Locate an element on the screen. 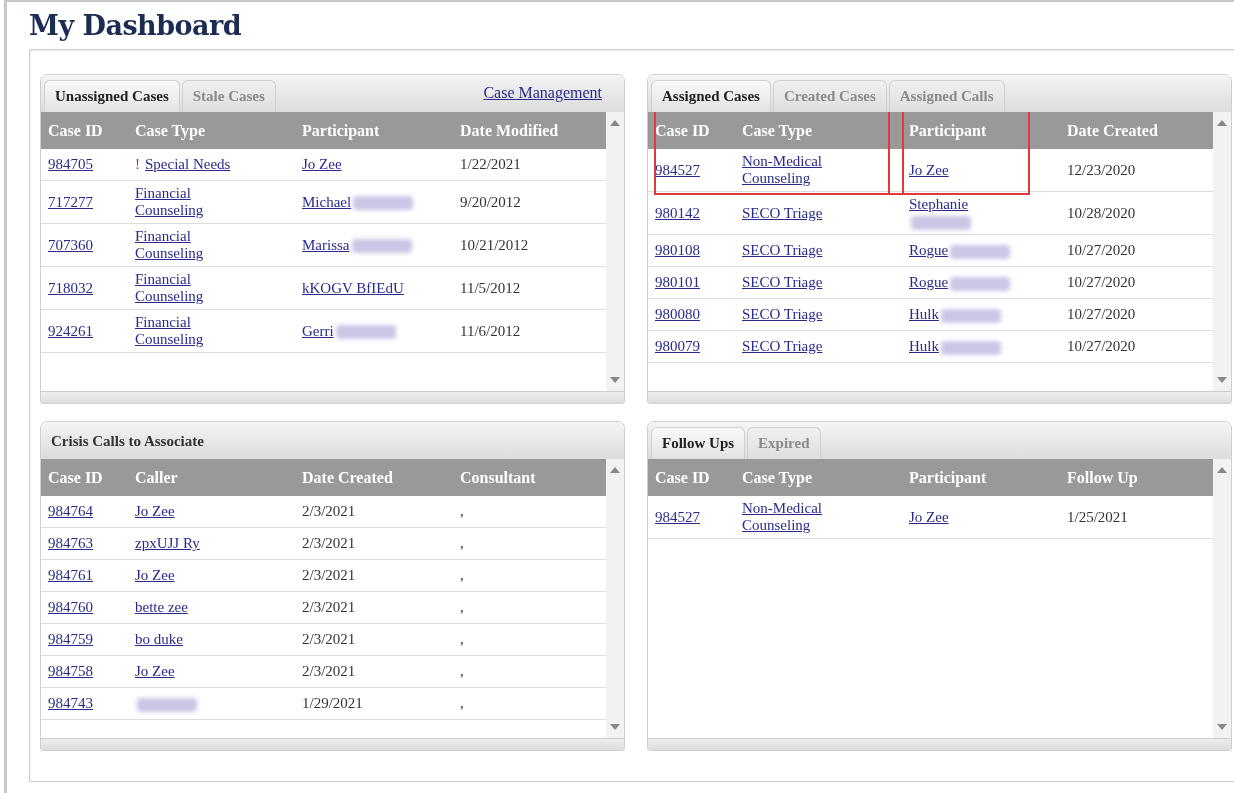  table-link: 984764 is located at coordinates (70, 511).